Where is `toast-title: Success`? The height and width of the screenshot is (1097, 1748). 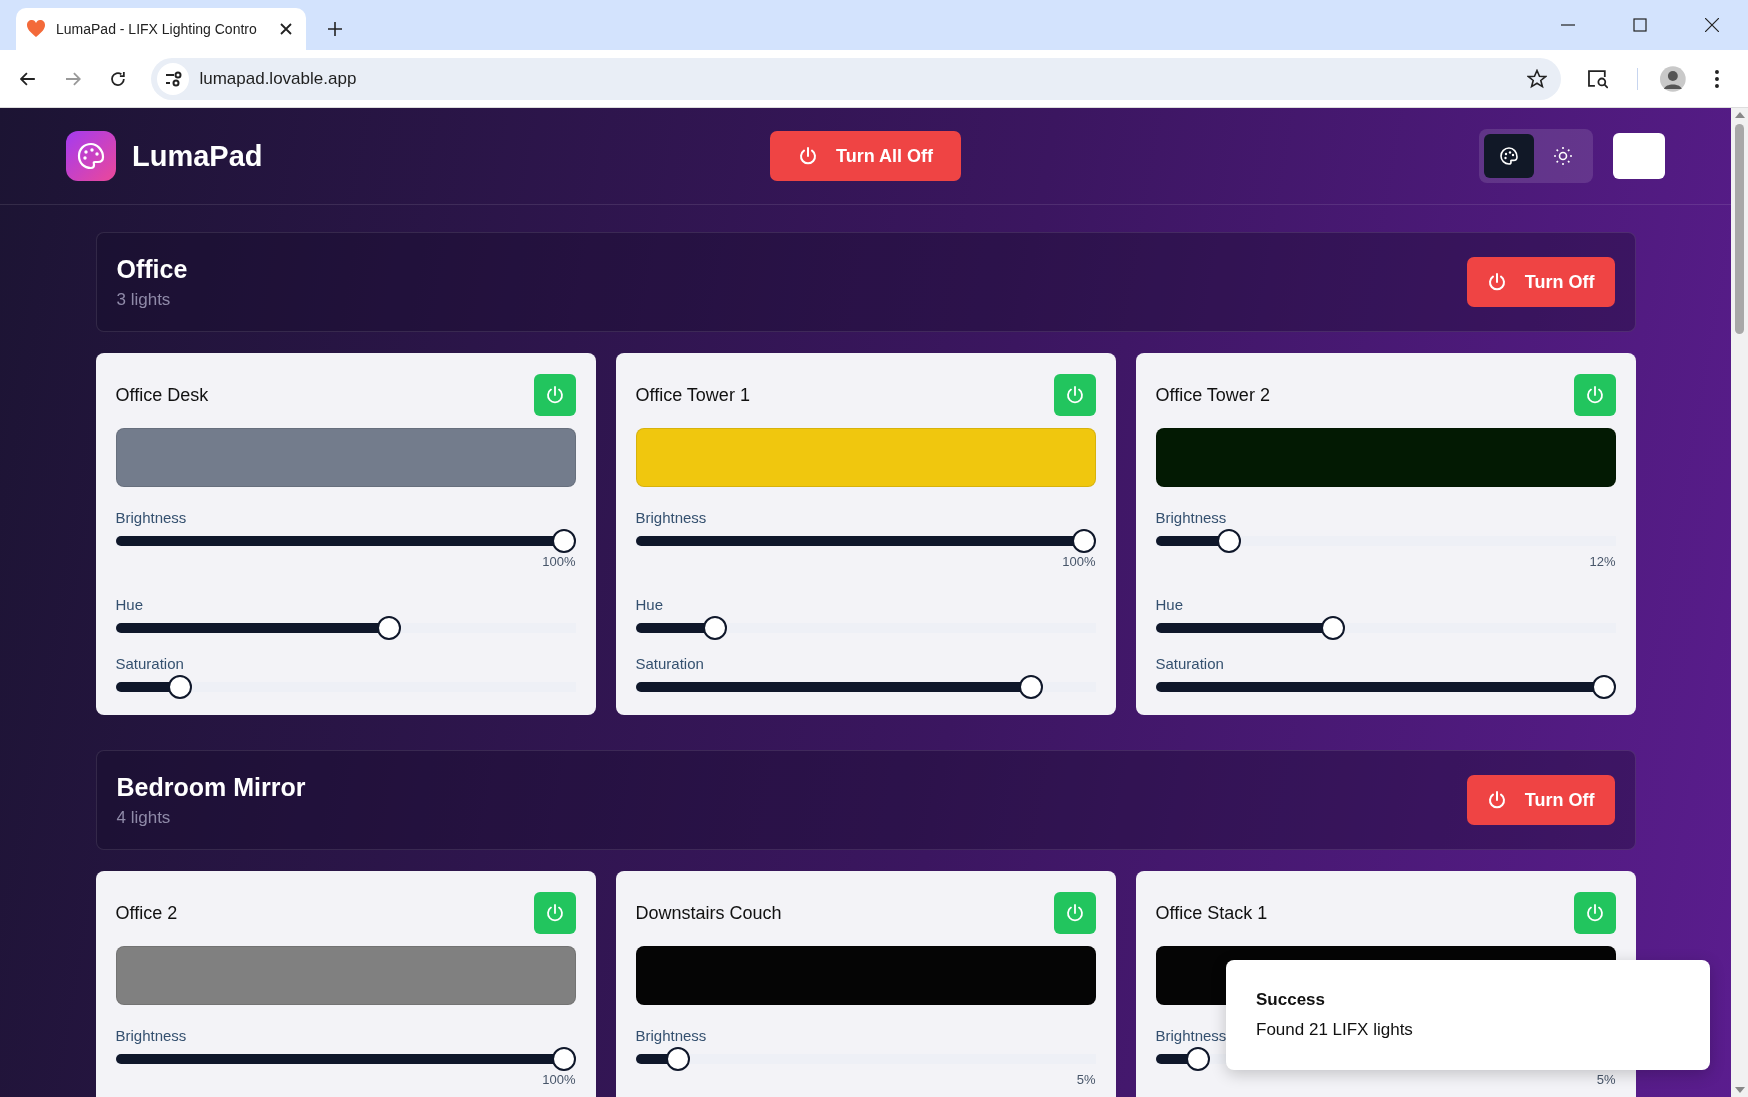
toast-title: Success is located at coordinates (1291, 1000).